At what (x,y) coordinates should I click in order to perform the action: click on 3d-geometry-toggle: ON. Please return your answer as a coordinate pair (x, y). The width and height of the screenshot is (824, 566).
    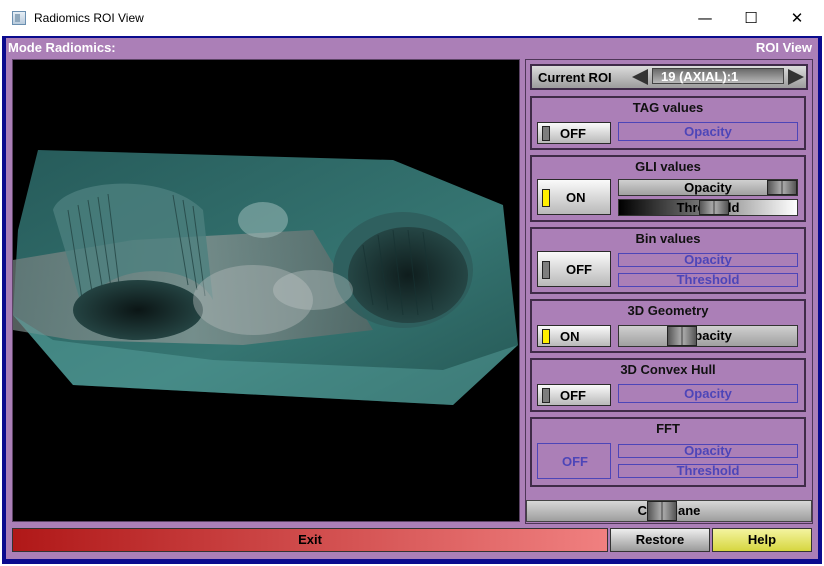
    Looking at the image, I should click on (574, 336).